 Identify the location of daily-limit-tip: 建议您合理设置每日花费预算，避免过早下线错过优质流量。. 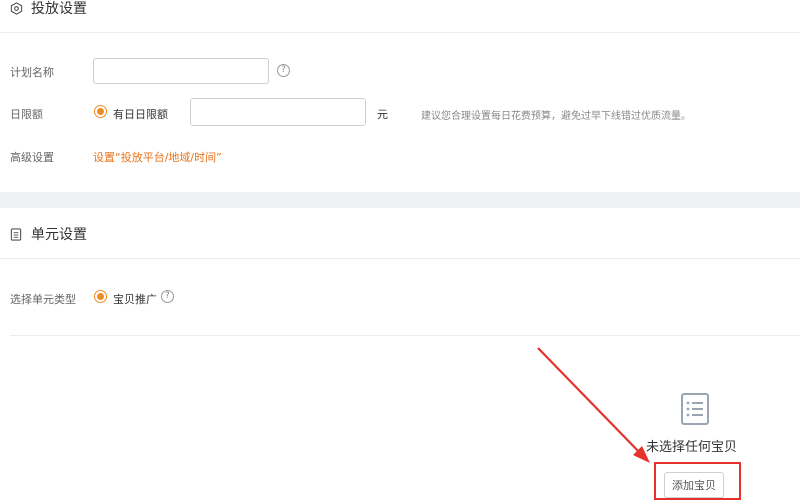
(556, 116).